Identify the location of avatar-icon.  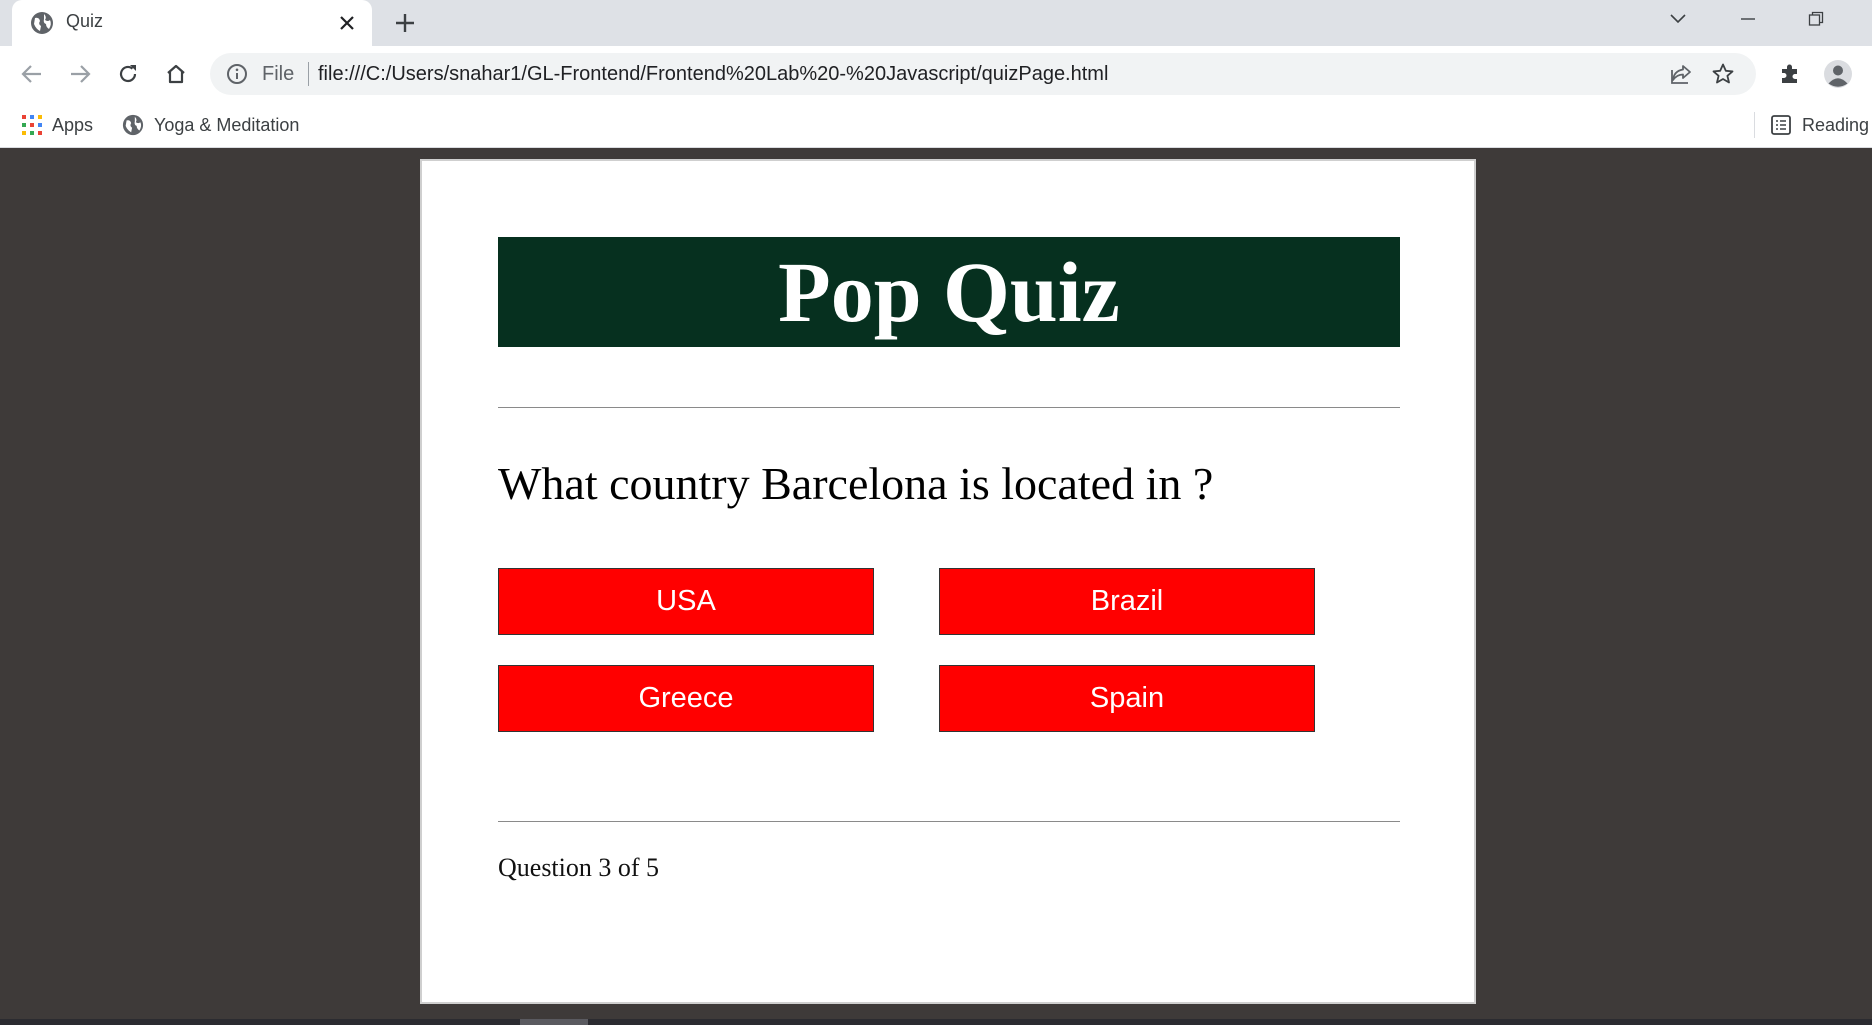
(1838, 74).